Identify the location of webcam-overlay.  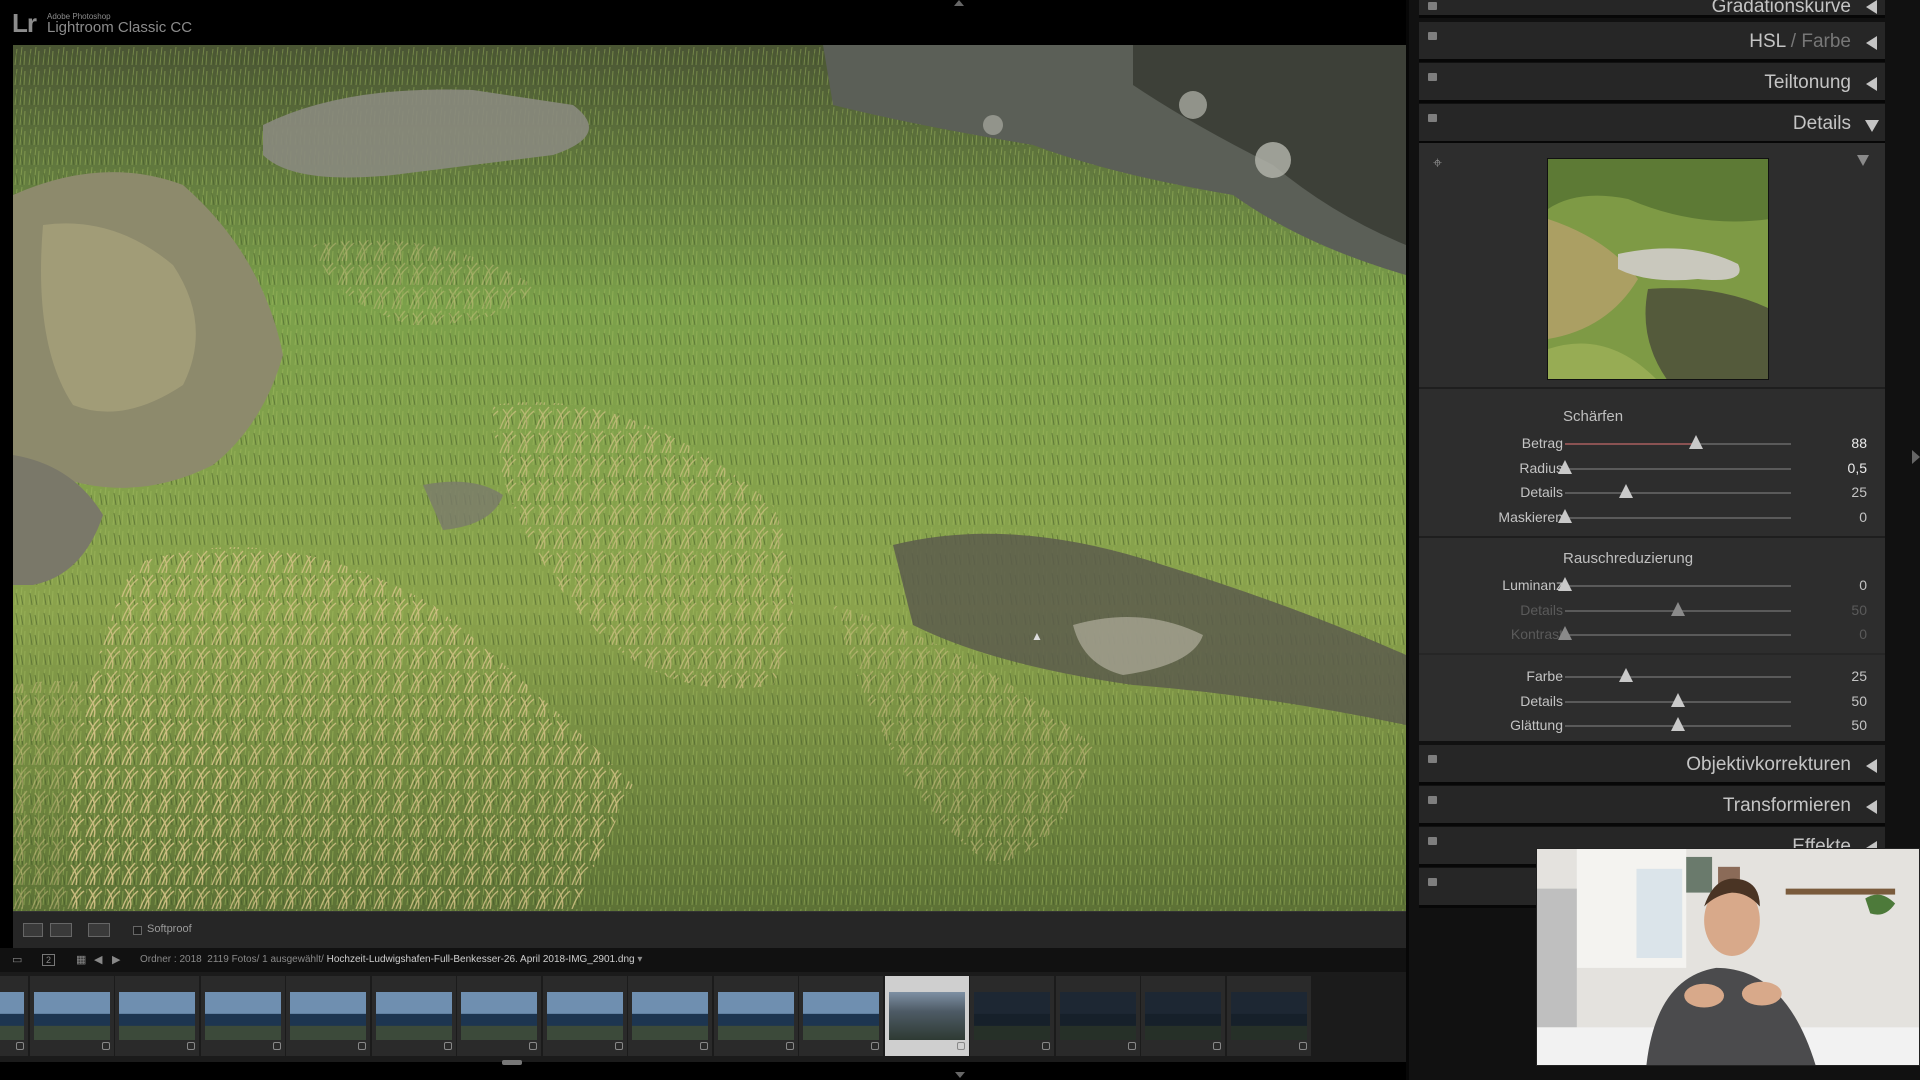
(1728, 957).